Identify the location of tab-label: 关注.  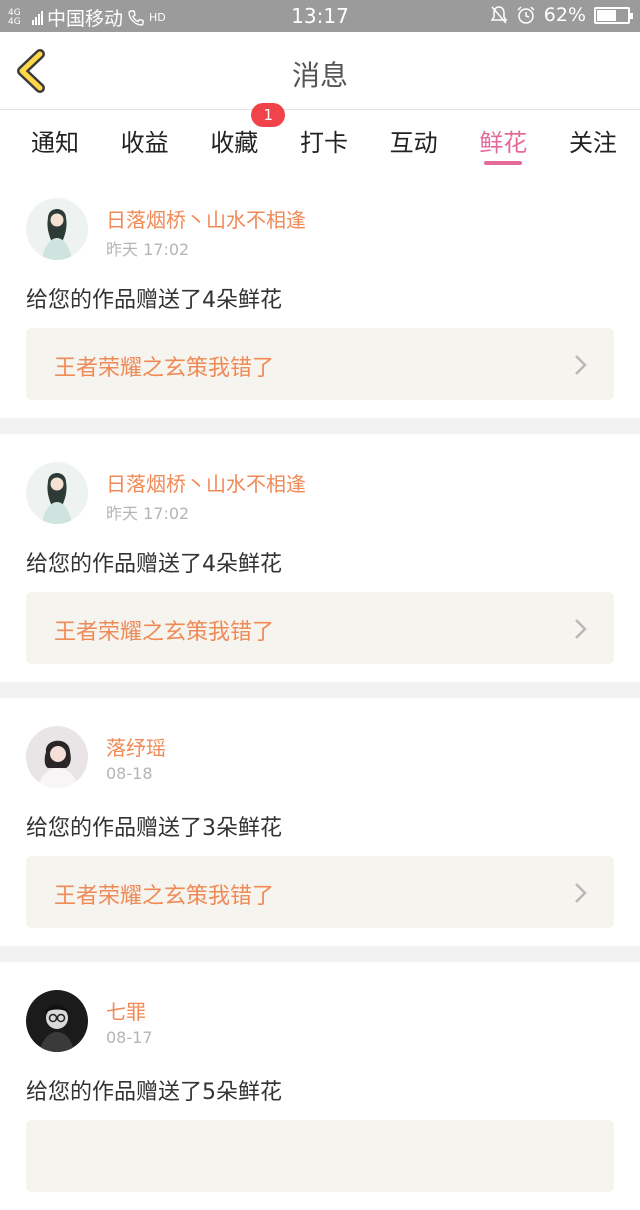
(592, 143).